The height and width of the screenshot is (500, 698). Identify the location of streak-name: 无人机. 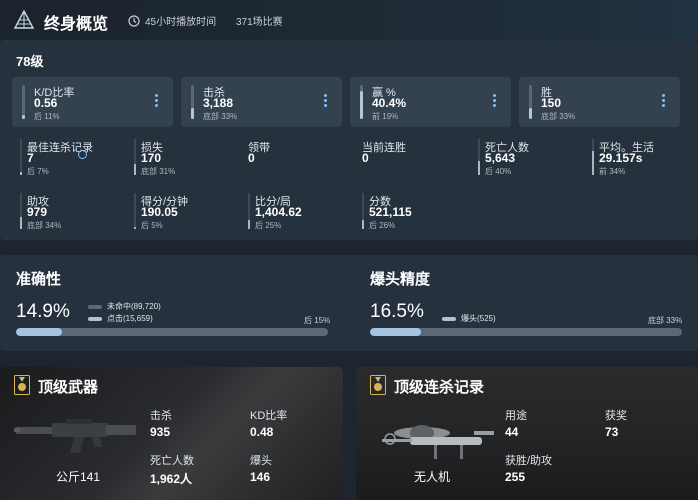
(432, 477).